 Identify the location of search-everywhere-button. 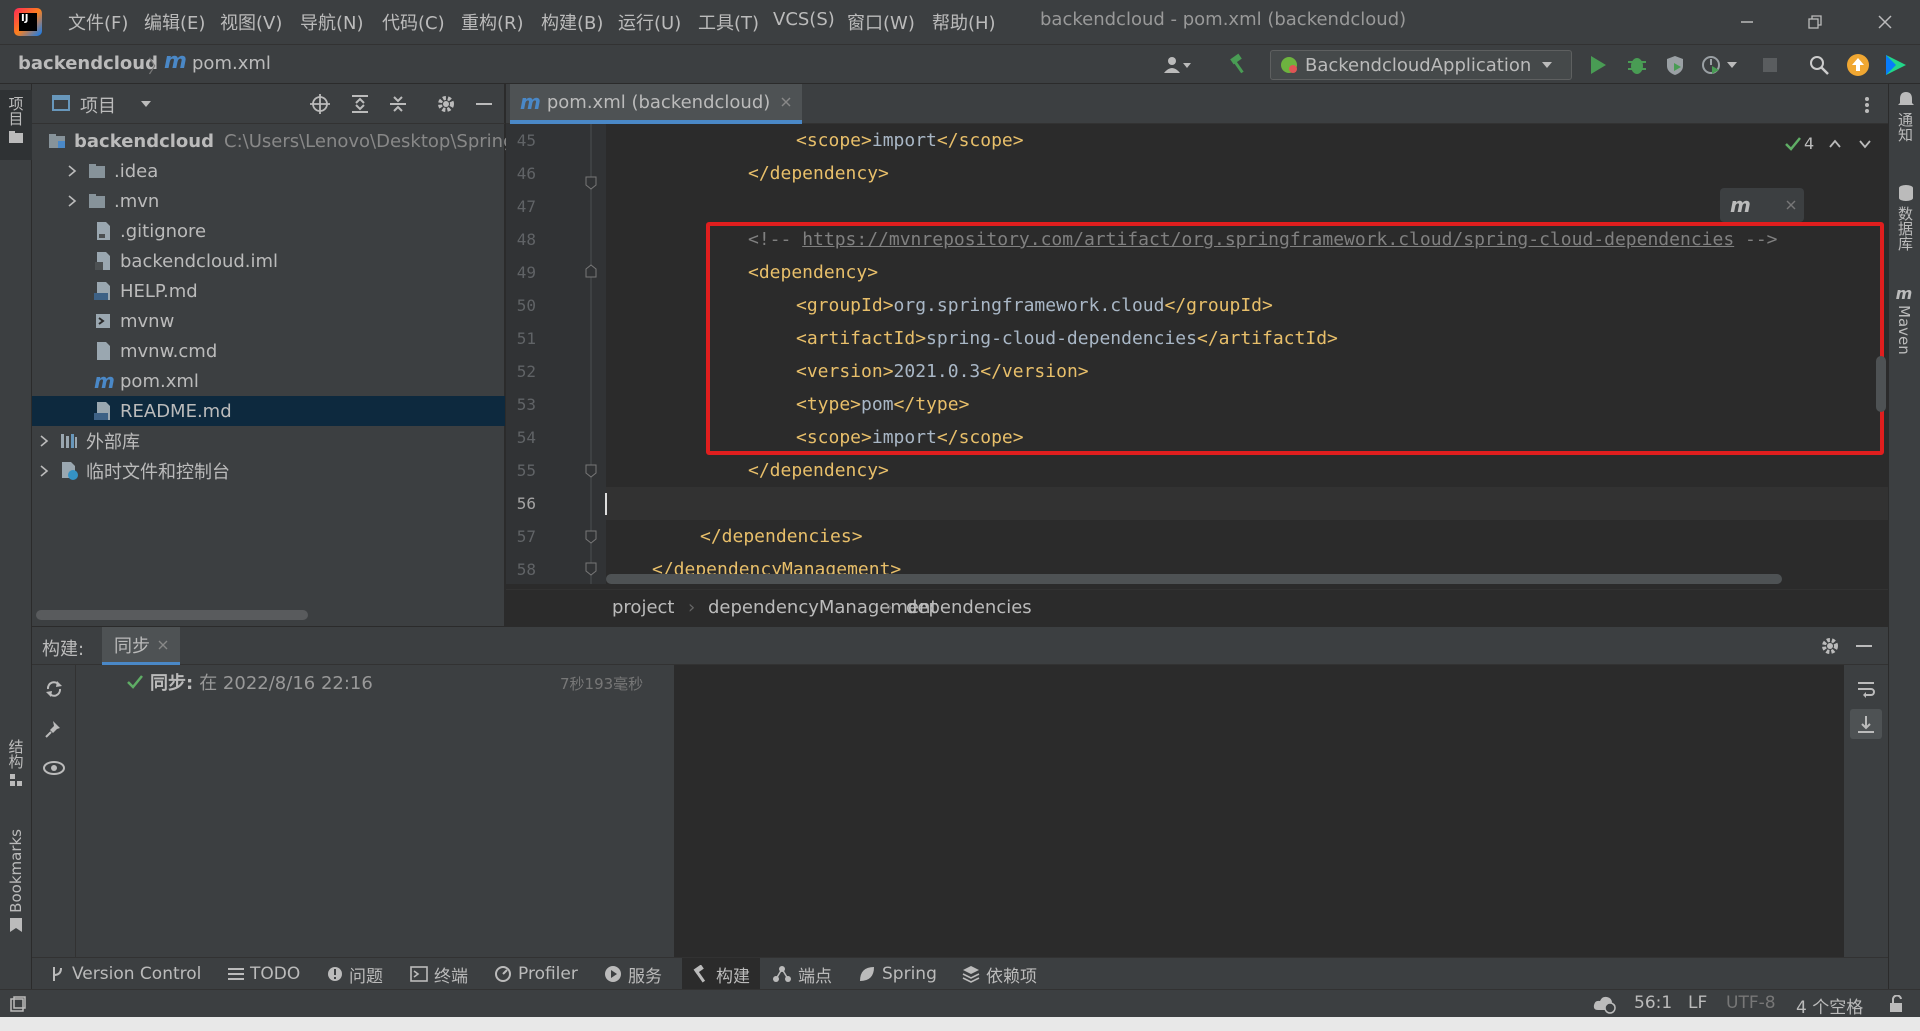
(1819, 65).